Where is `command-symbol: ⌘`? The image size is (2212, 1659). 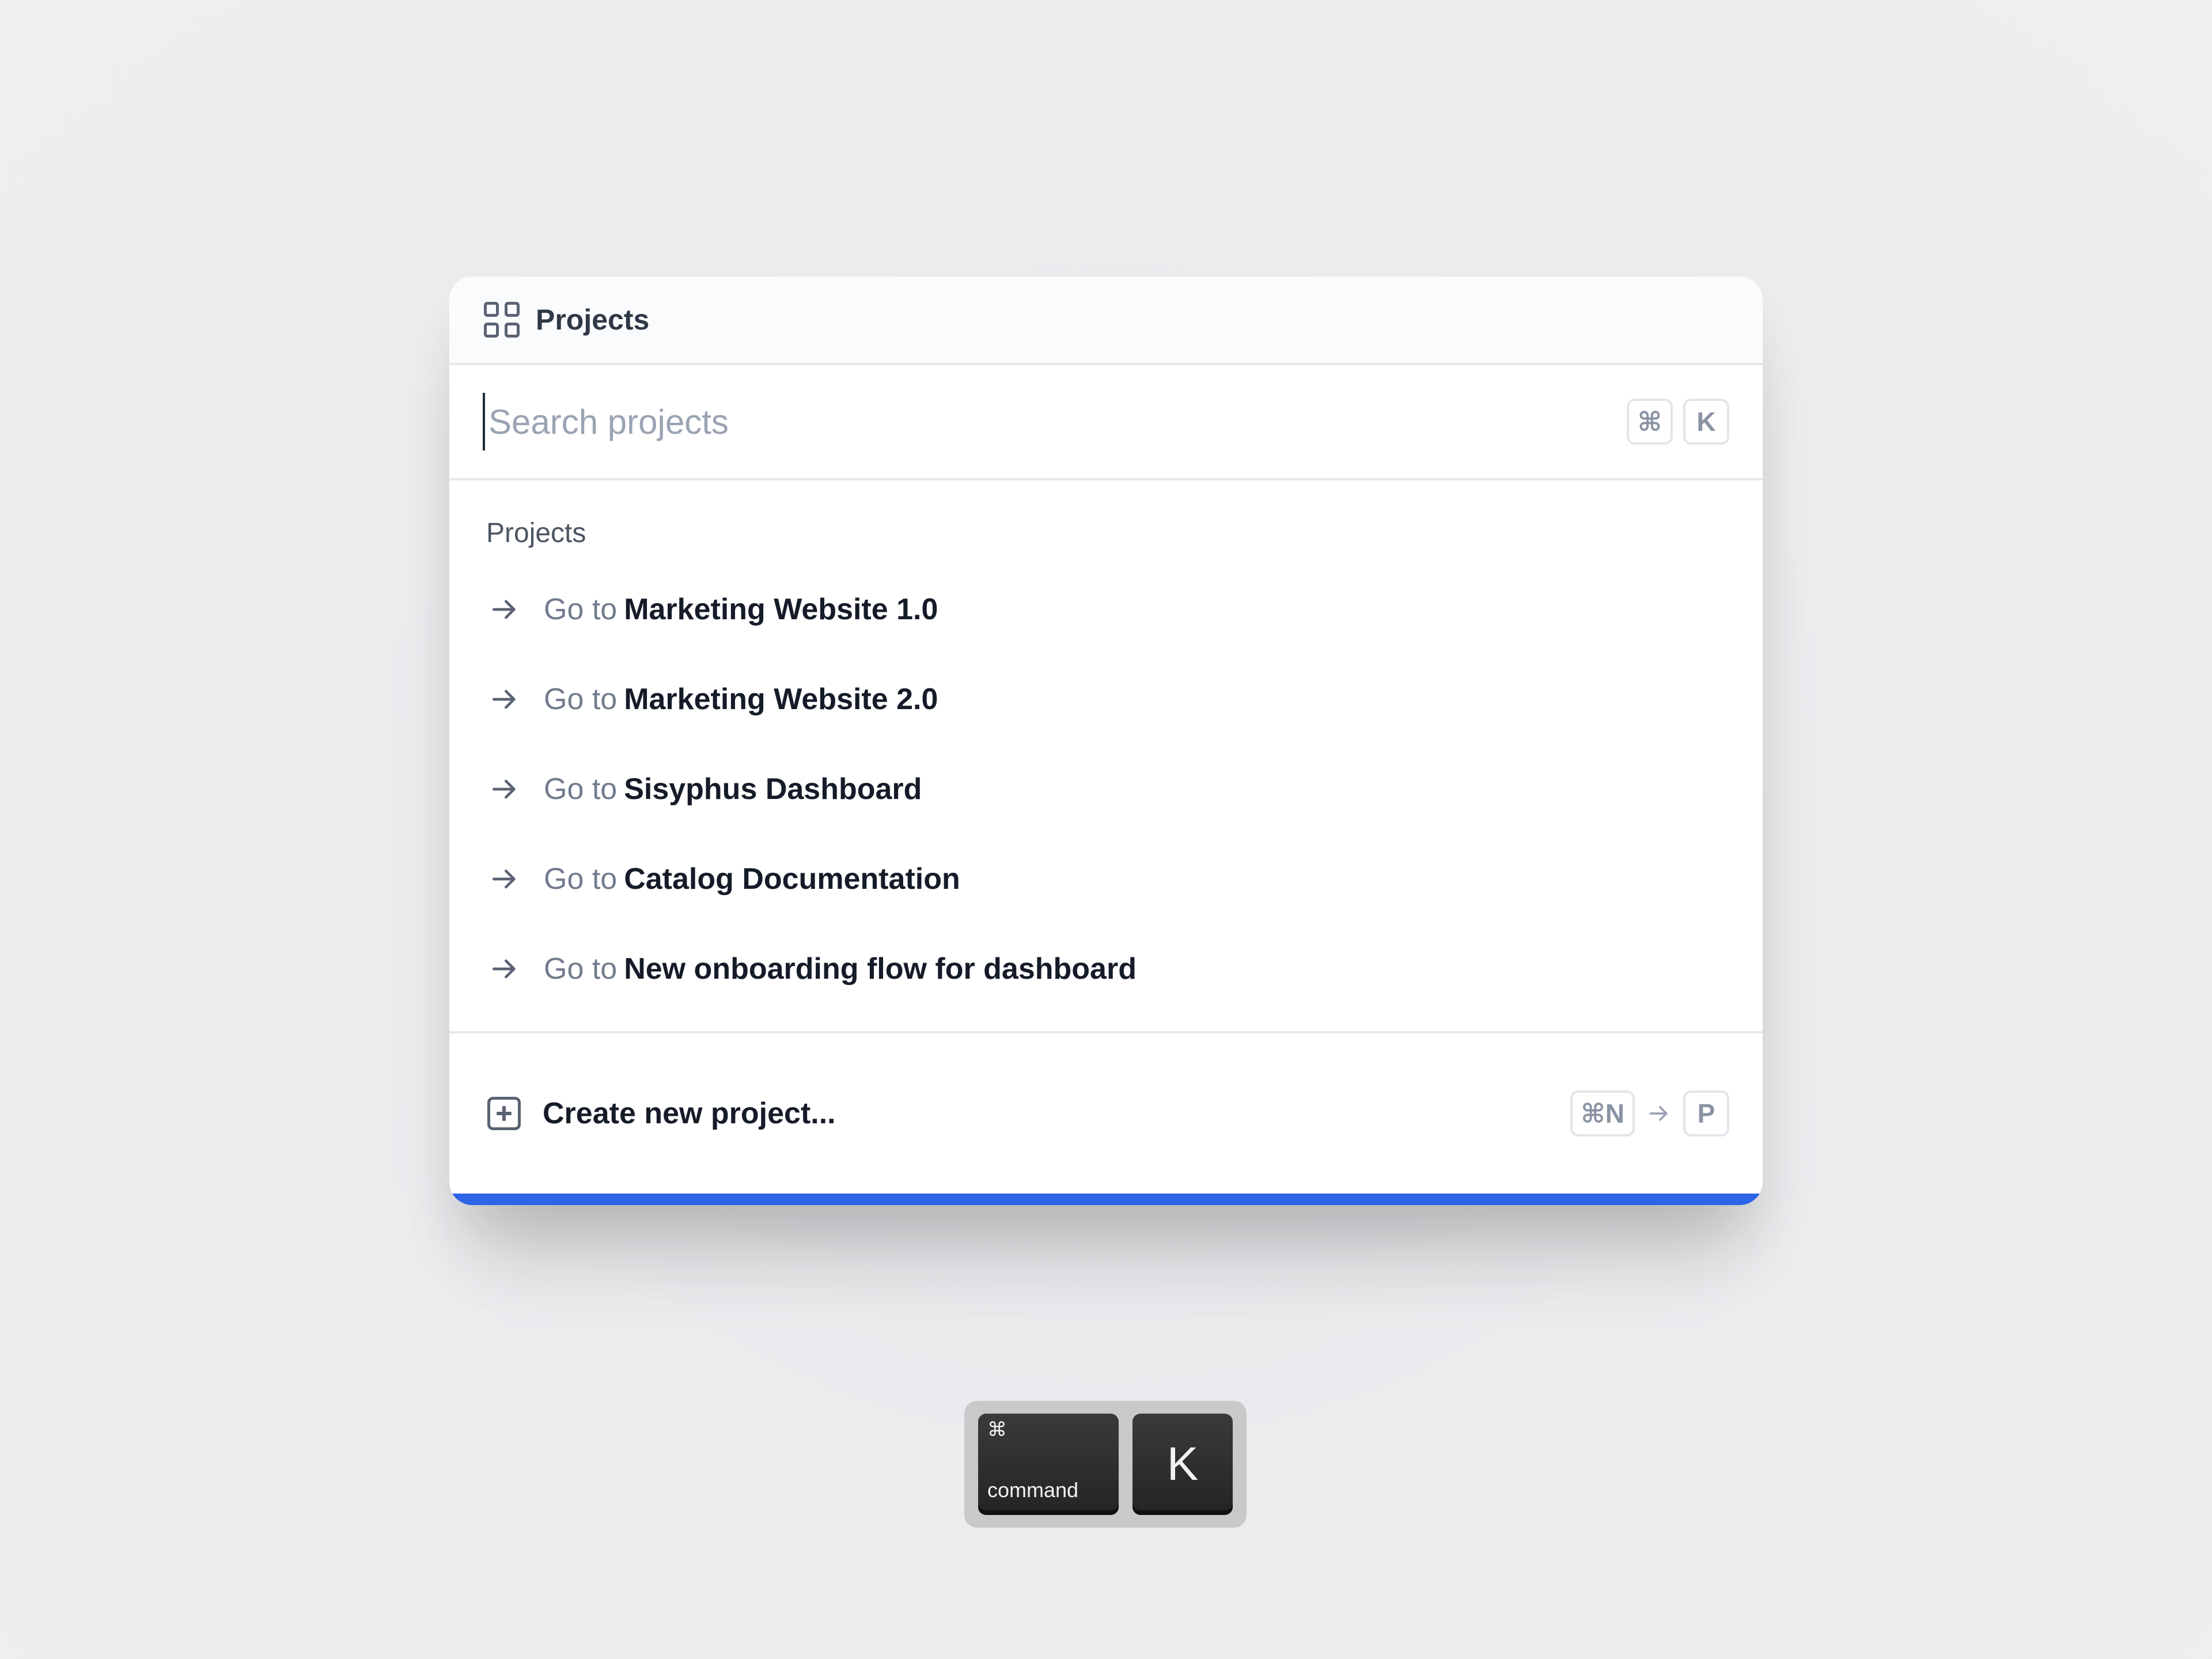 command-symbol: ⌘ is located at coordinates (997, 1430).